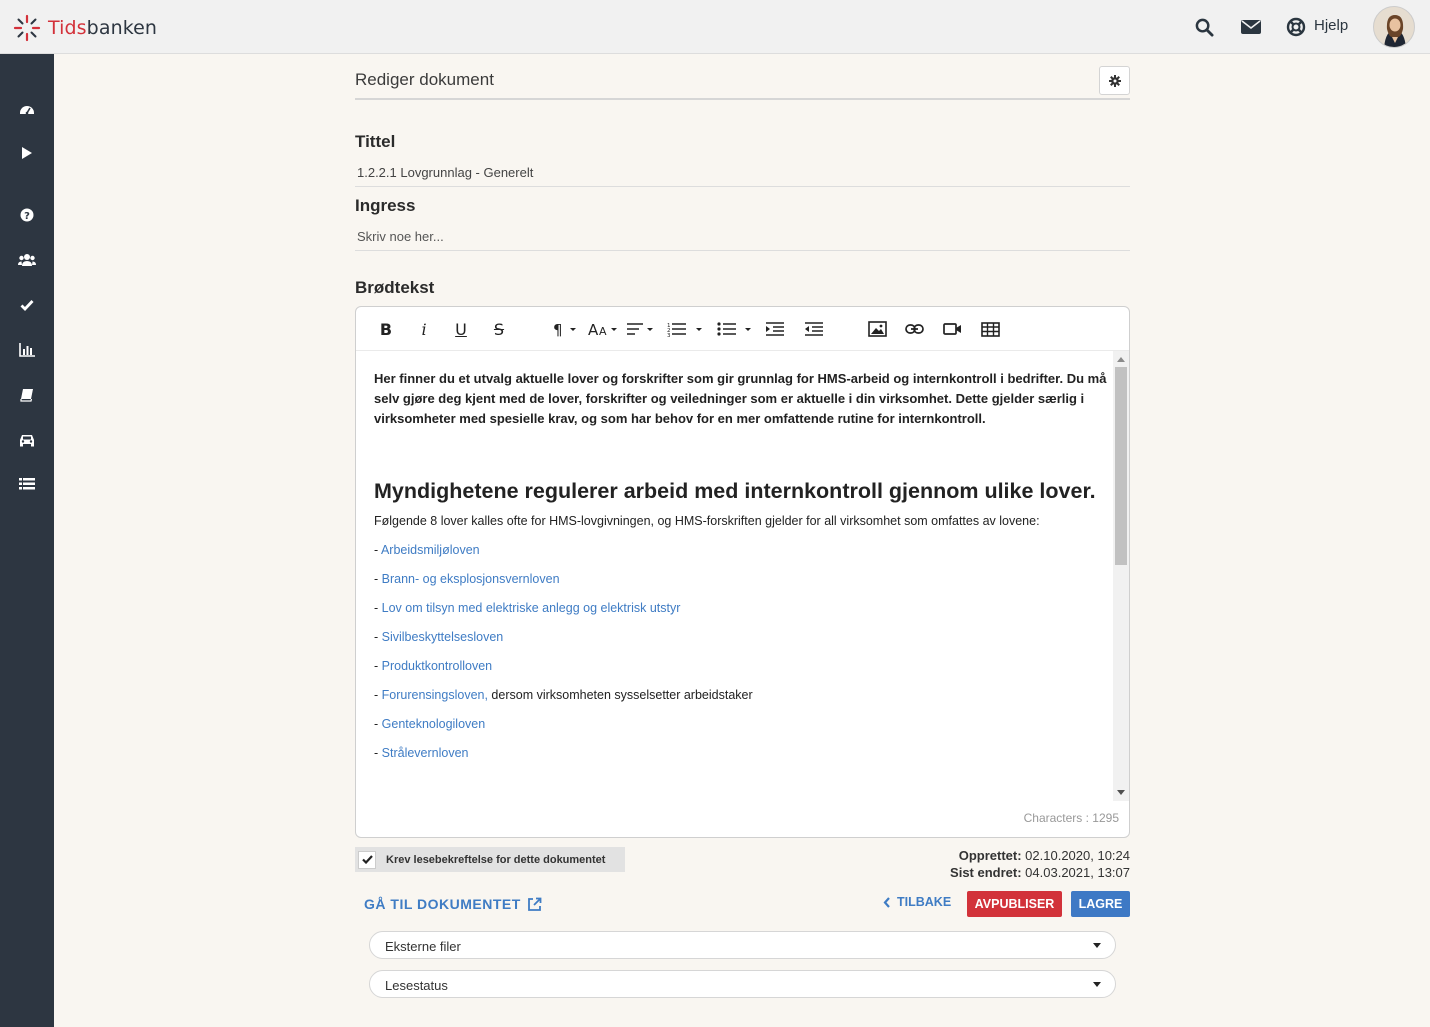  What do you see at coordinates (1071, 818) in the screenshot?
I see `character-count: Characters : 1295` at bounding box center [1071, 818].